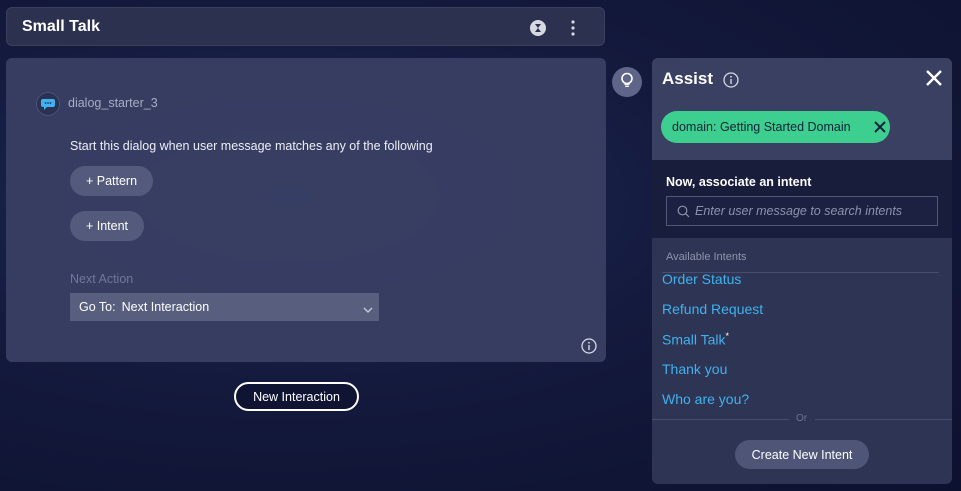 Image resolution: width=961 pixels, height=491 pixels. What do you see at coordinates (368, 310) in the screenshot?
I see `chevron-down-icon` at bounding box center [368, 310].